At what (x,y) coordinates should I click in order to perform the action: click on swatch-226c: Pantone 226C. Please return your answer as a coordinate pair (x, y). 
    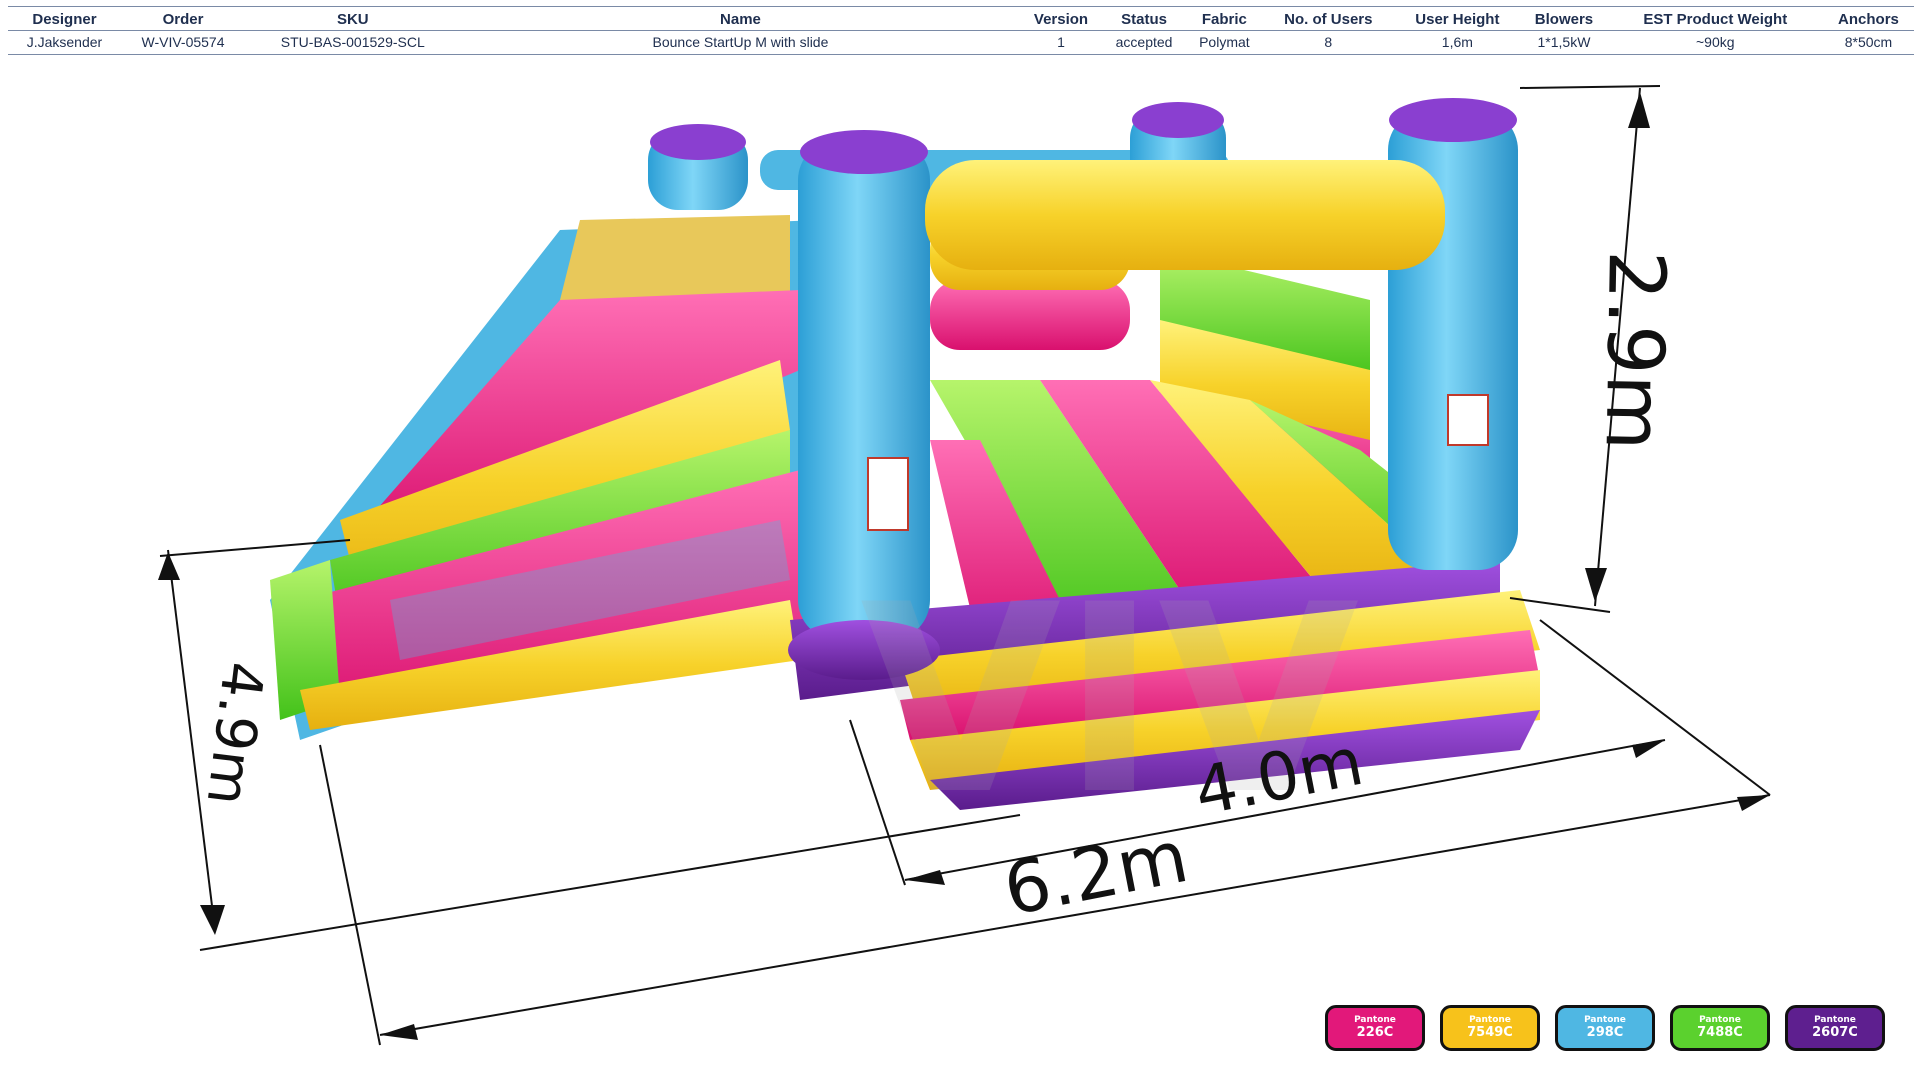
    Looking at the image, I should click on (1375, 1028).